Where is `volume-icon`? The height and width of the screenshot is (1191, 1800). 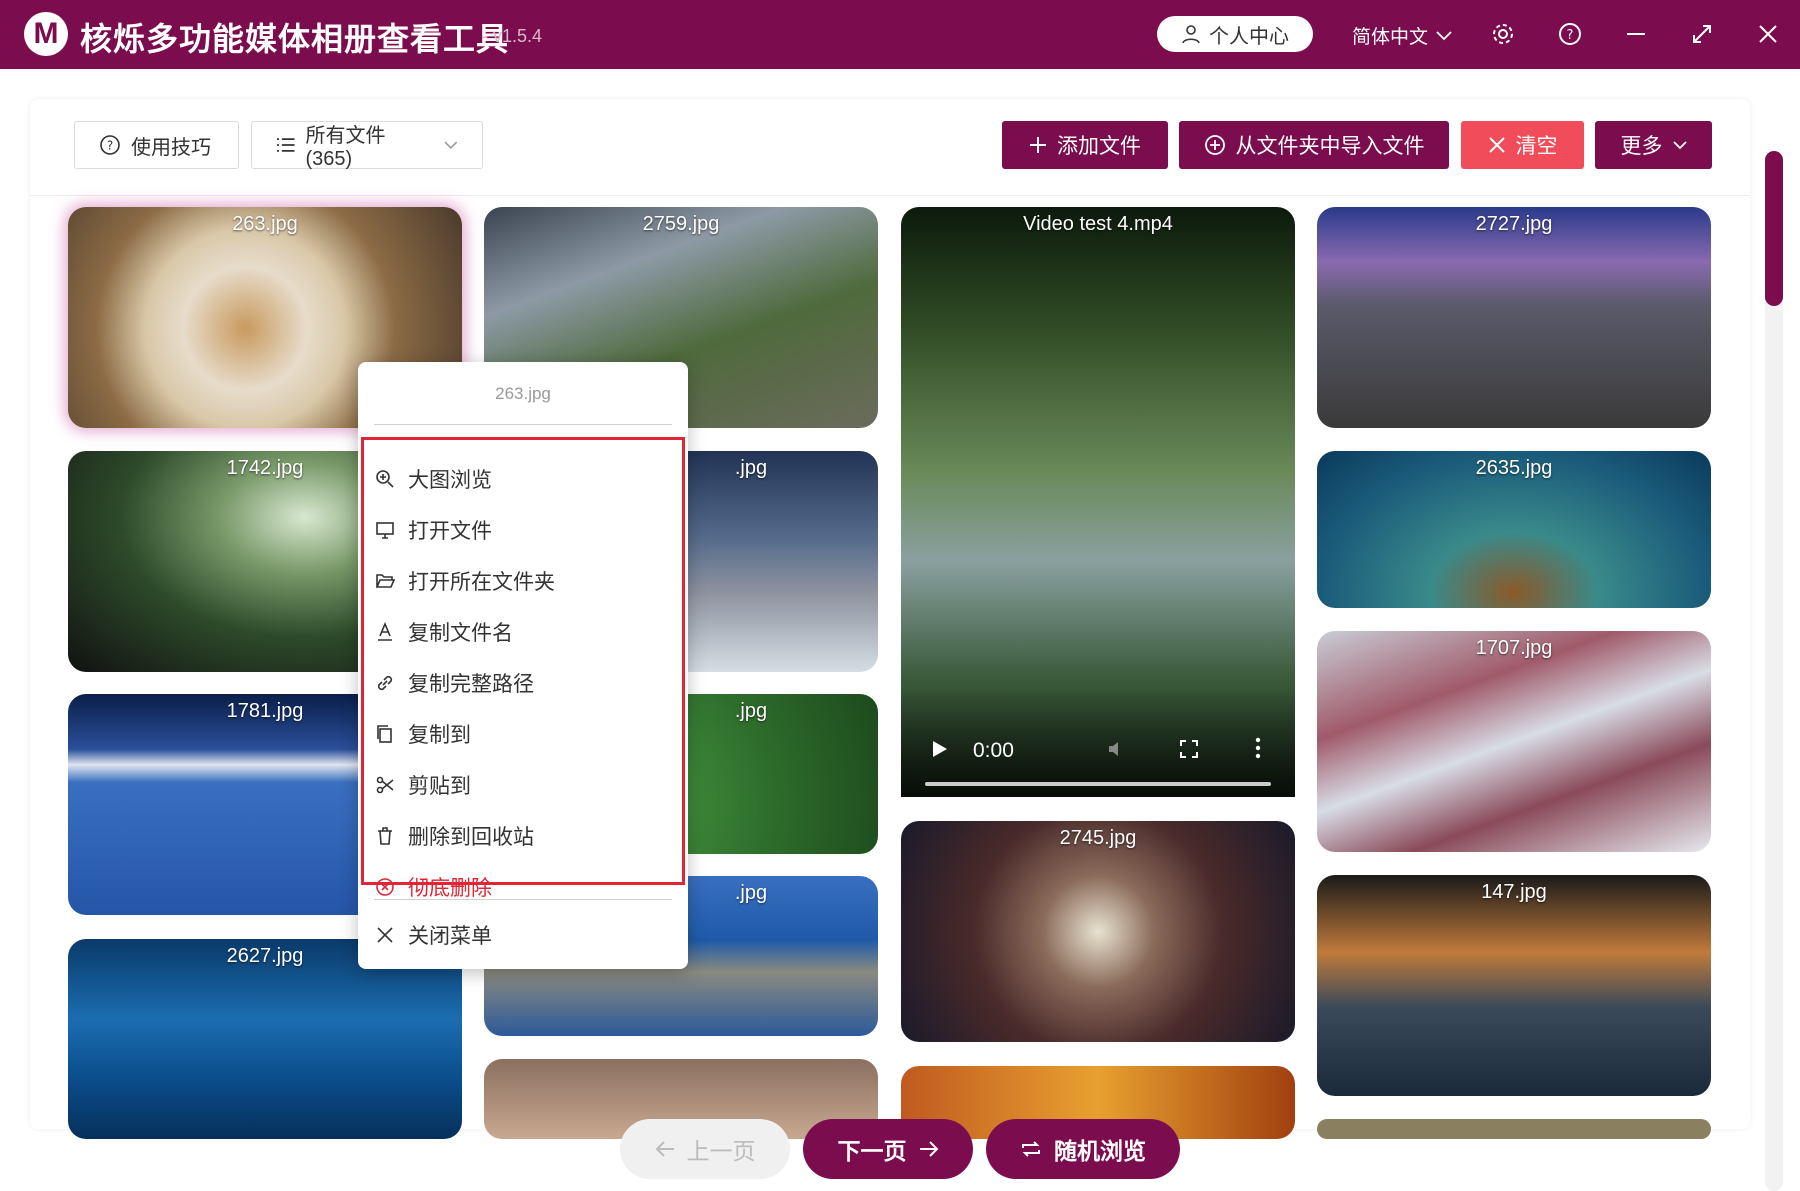 volume-icon is located at coordinates (1117, 749).